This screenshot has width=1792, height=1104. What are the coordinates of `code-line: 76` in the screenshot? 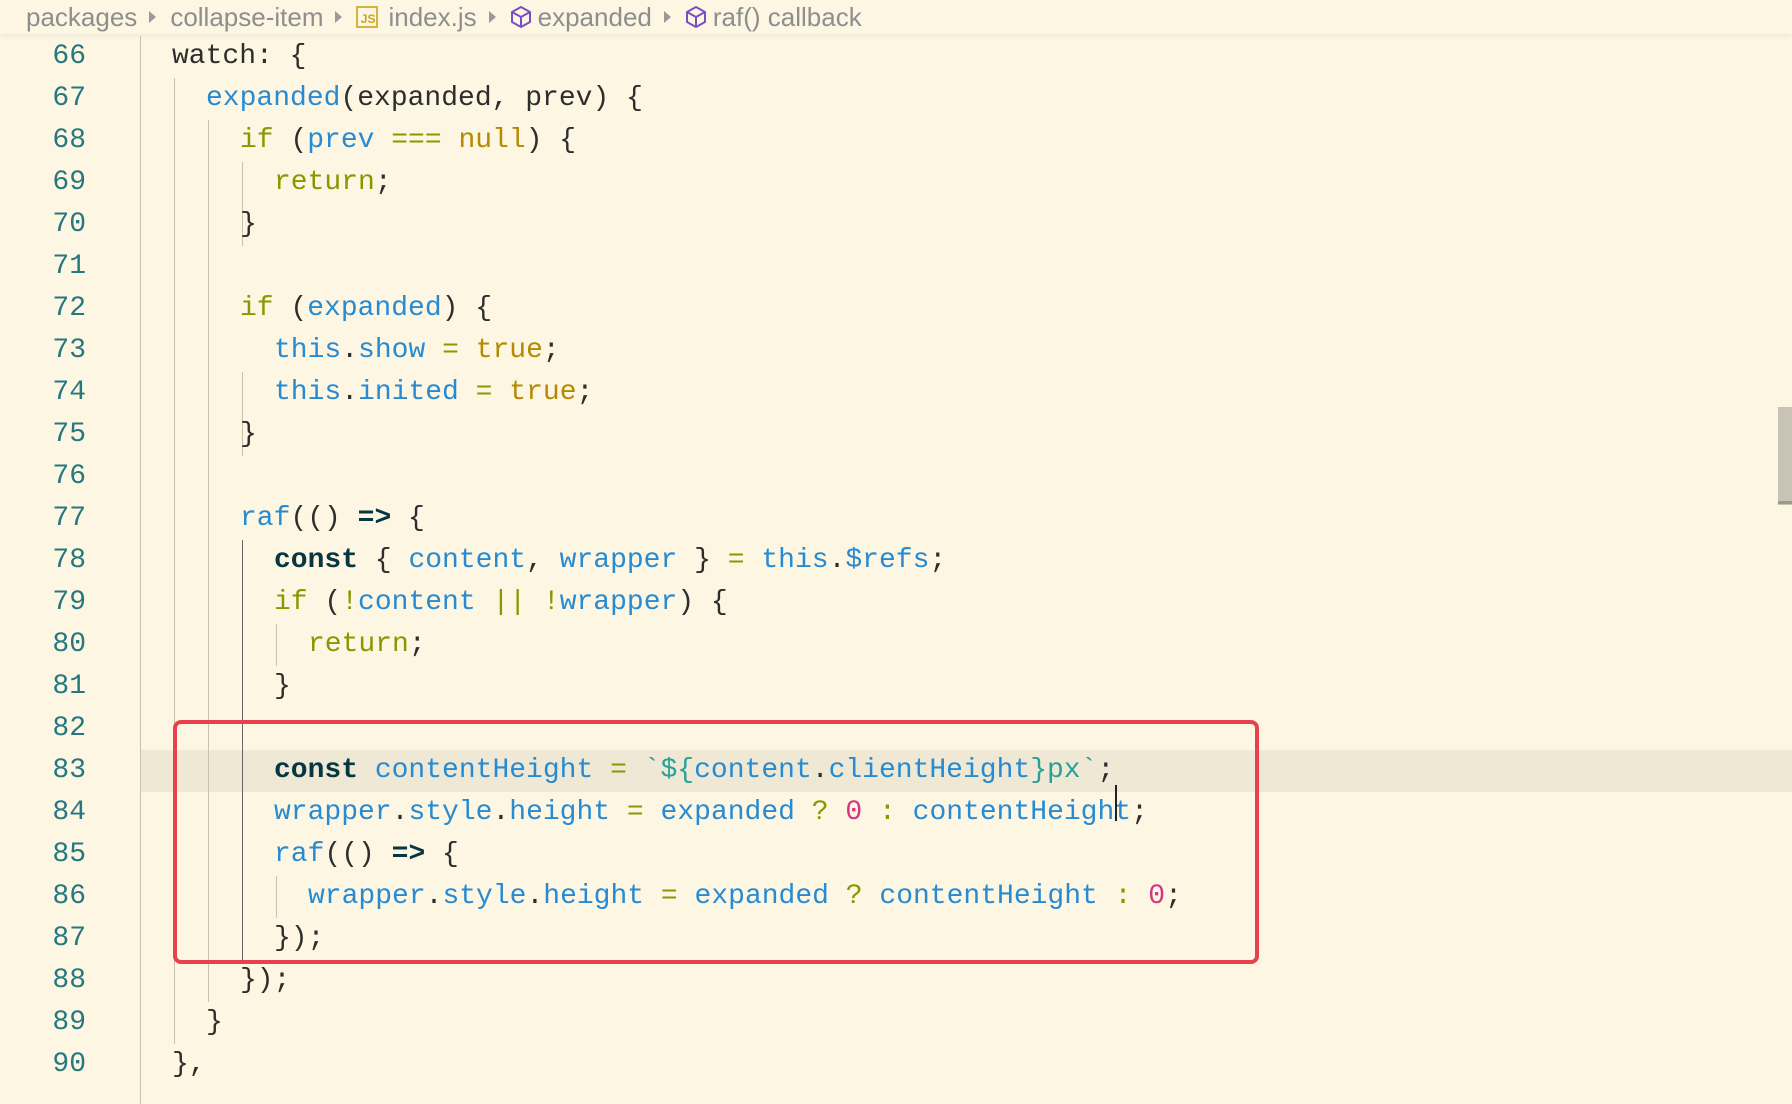 It's located at (896, 477).